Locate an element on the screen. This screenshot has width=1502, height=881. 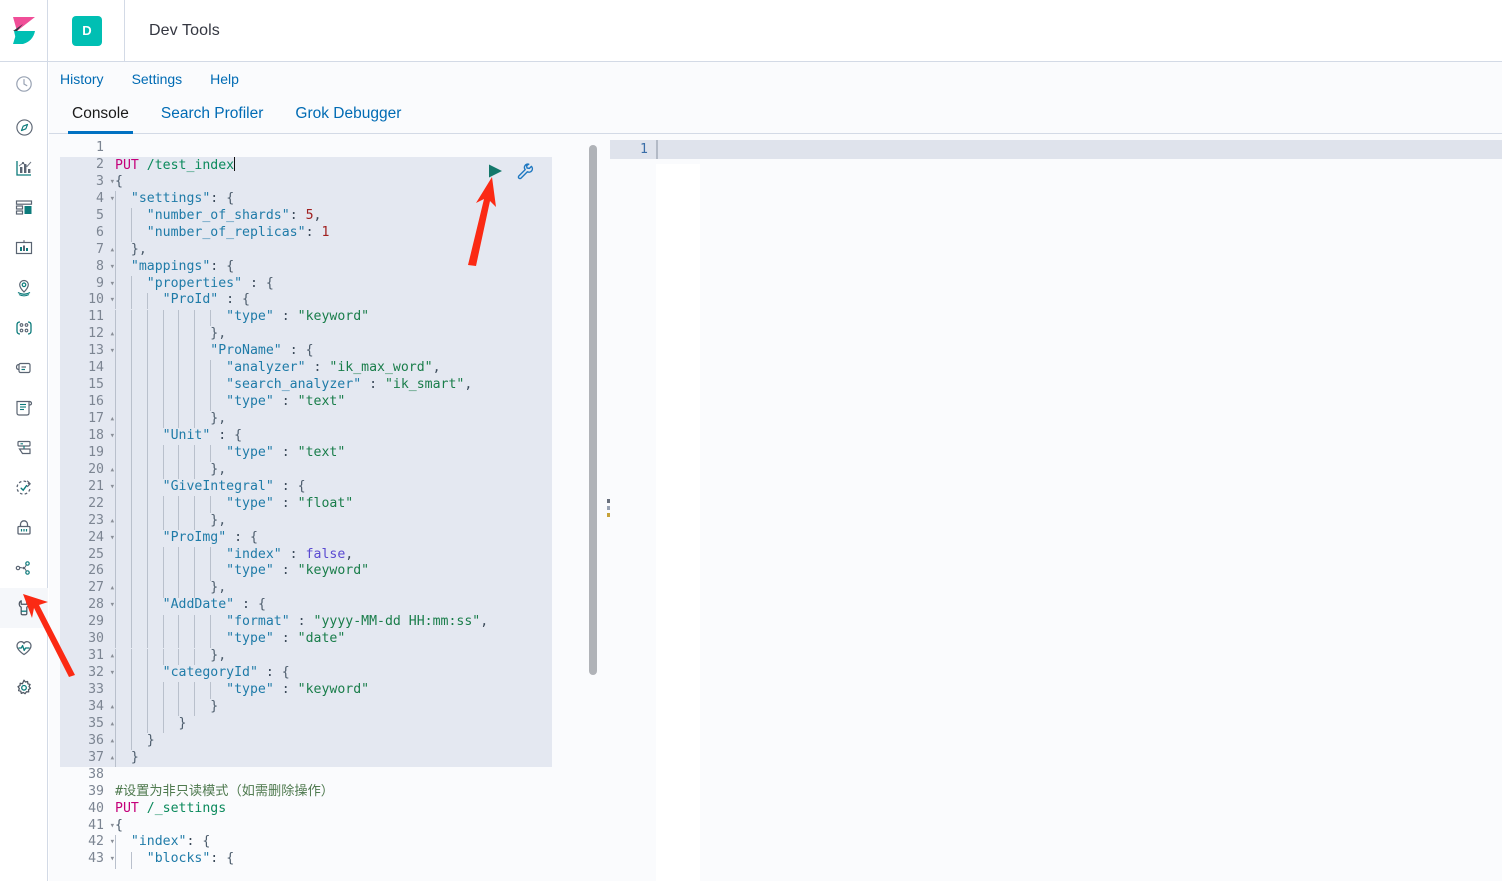
code-line: 27 ▴ }, is located at coordinates (306, 589).